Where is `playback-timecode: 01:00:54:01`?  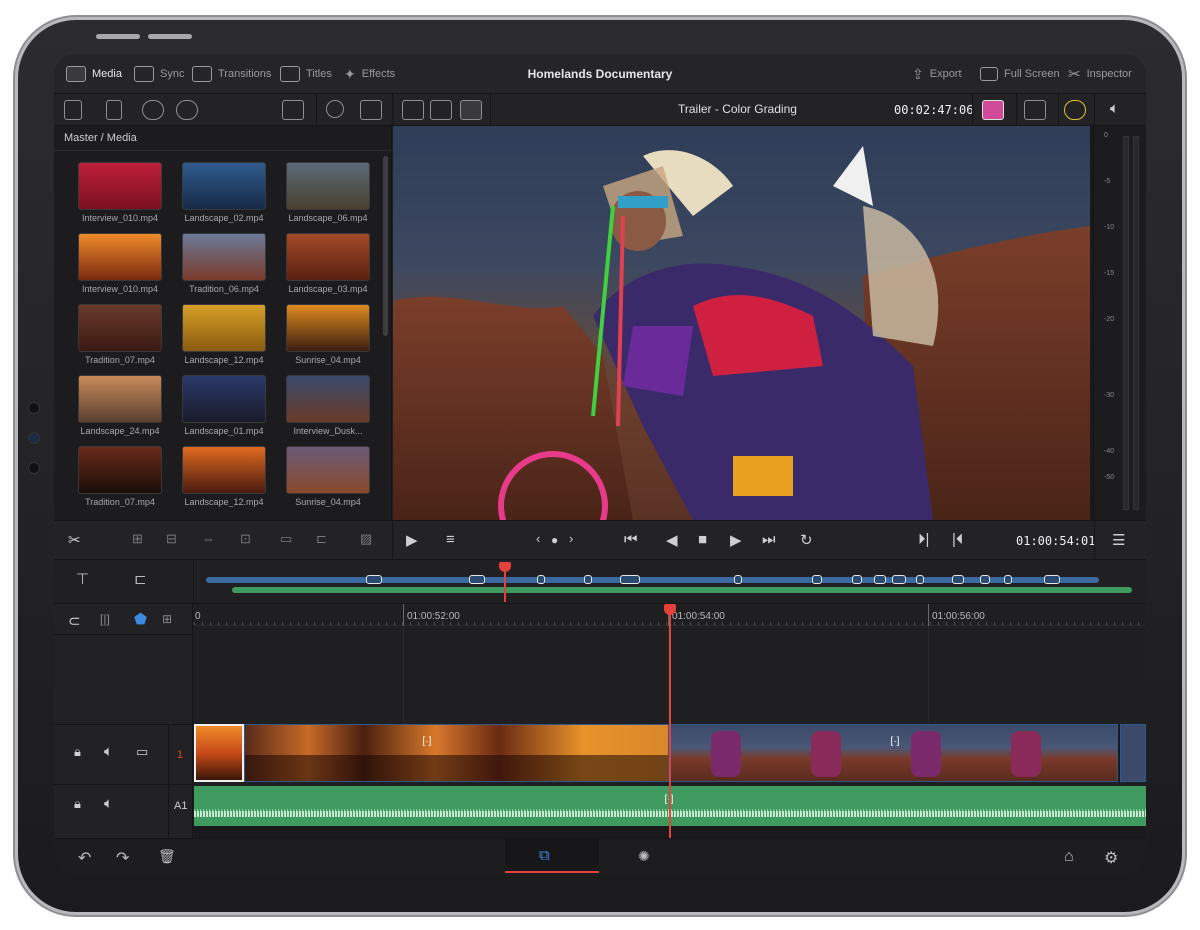
playback-timecode: 01:00:54:01 is located at coordinates (1056, 541).